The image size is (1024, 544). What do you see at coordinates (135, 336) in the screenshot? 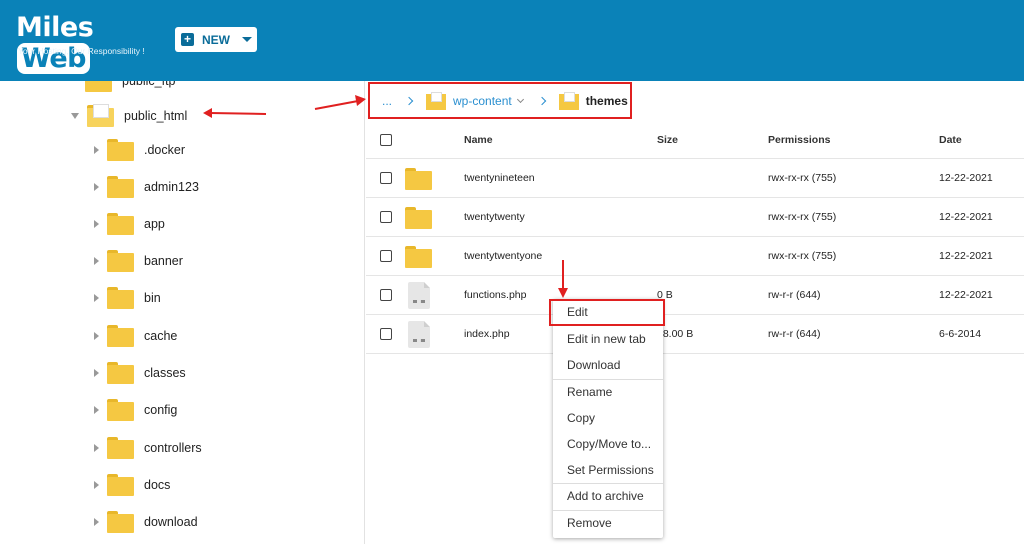
I see `tree-item-cache: cache` at bounding box center [135, 336].